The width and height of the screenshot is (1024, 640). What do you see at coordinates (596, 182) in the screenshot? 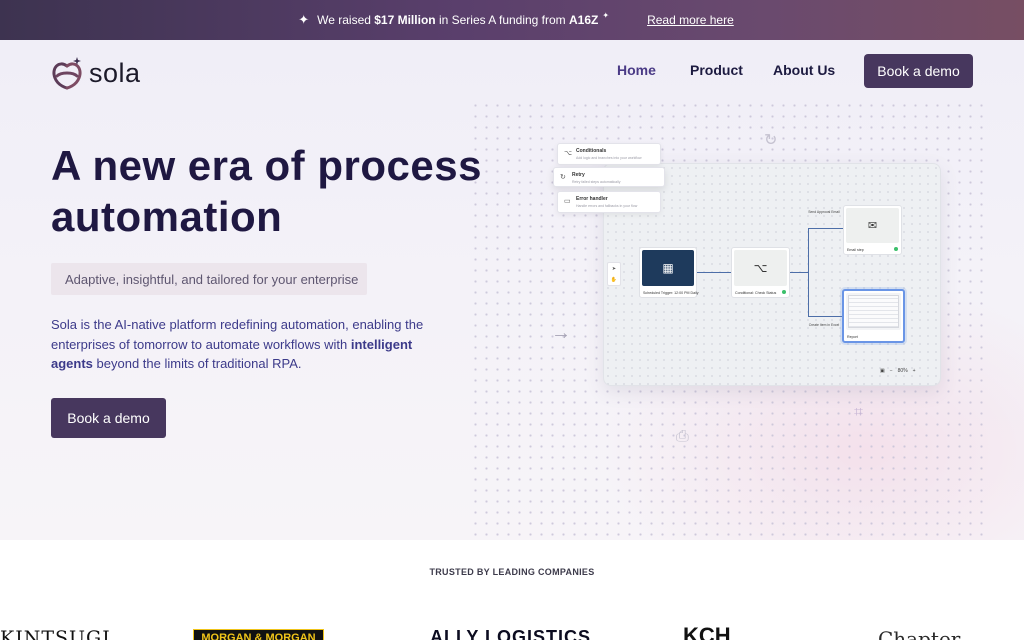
I see `menu-item-subtitle: Retry failed steps automatically` at bounding box center [596, 182].